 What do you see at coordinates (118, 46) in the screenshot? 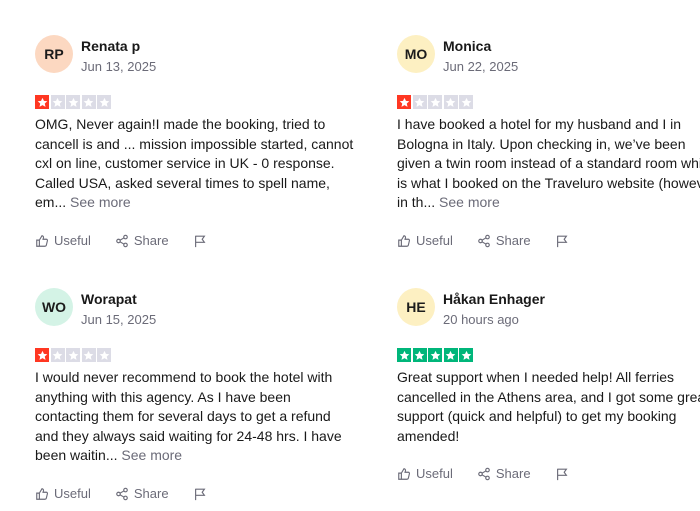
I see `reviewer-name: Renata p` at bounding box center [118, 46].